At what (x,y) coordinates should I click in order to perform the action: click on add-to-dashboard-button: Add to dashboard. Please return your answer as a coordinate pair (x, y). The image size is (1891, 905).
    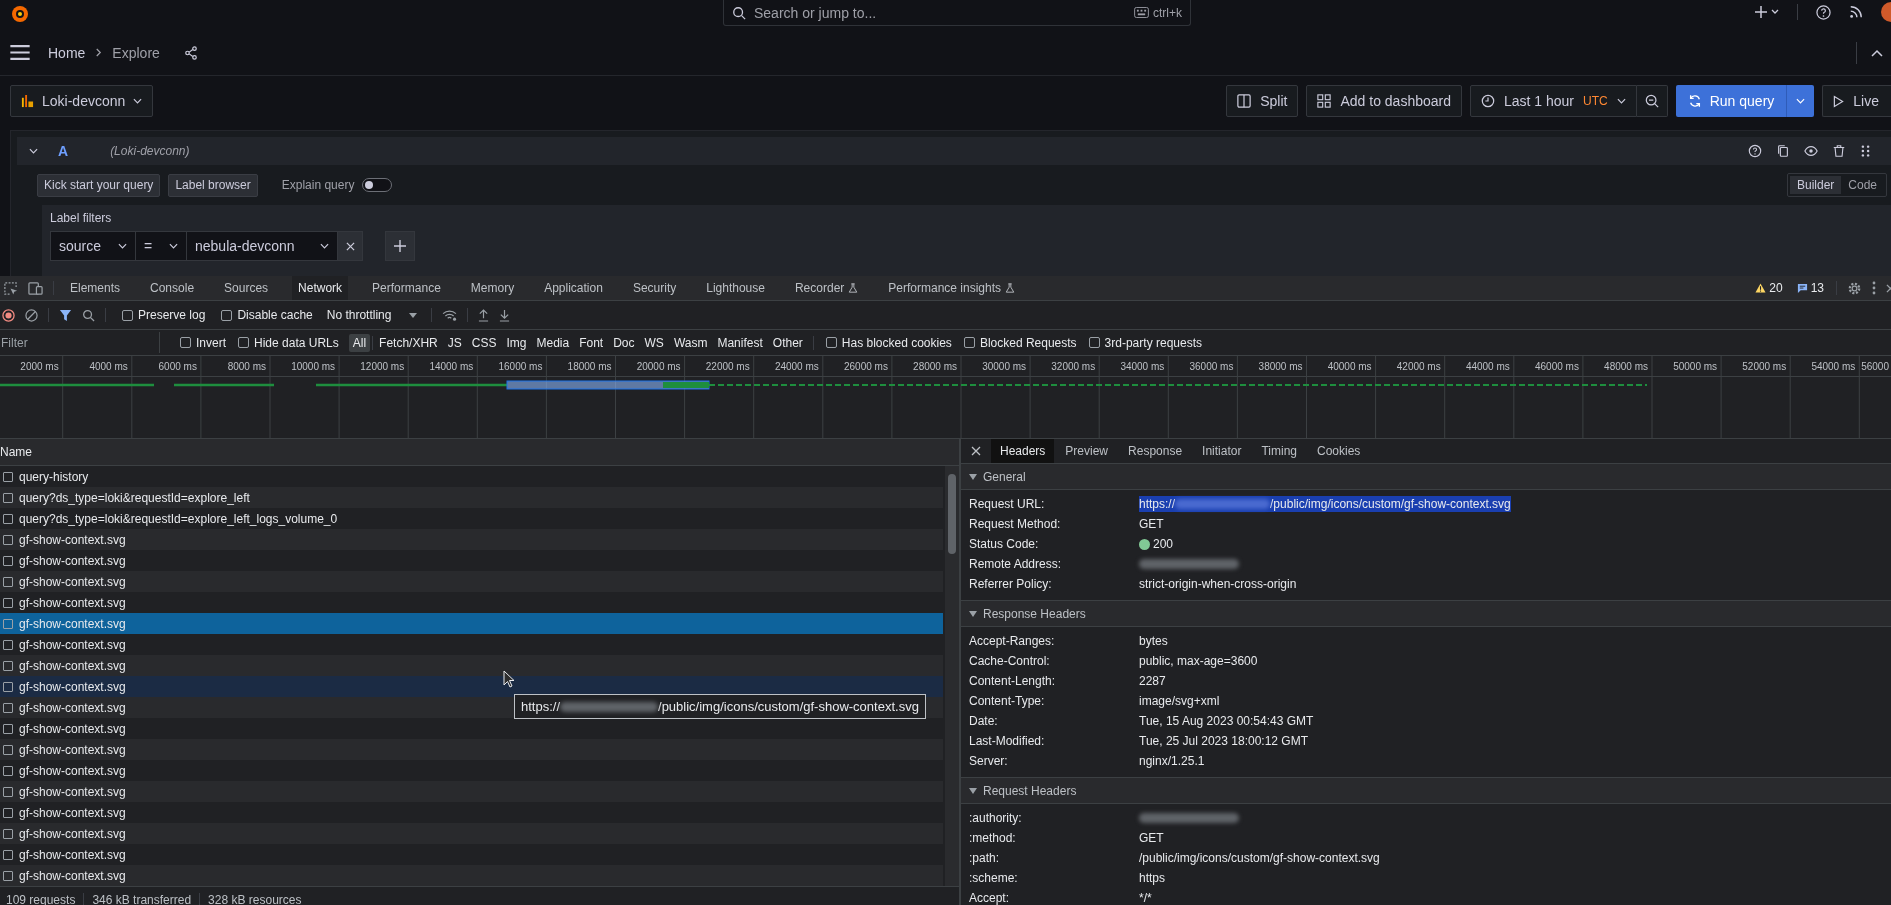
    Looking at the image, I should click on (1384, 101).